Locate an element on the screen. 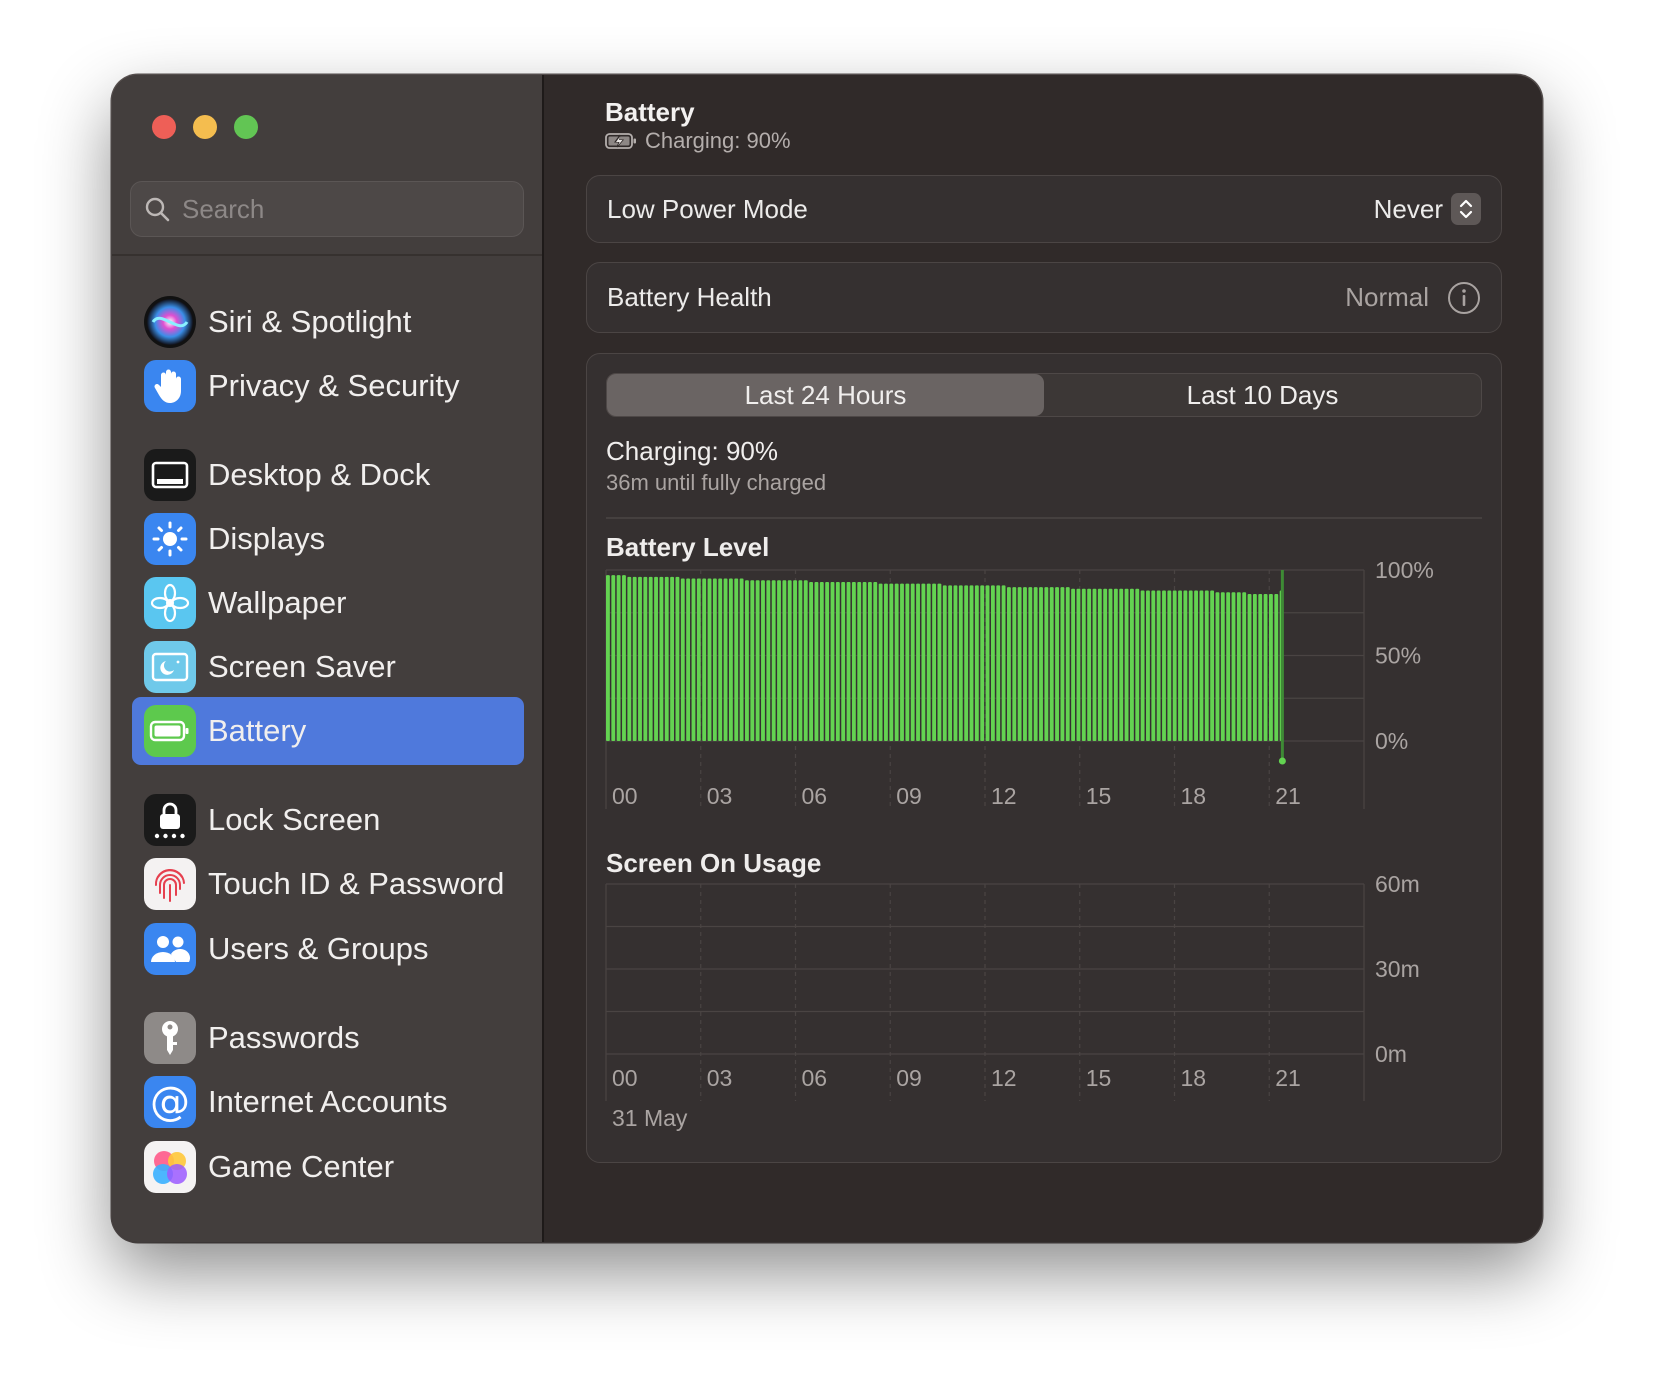  sidebar-item-label: Users & Groups is located at coordinates (318, 948).